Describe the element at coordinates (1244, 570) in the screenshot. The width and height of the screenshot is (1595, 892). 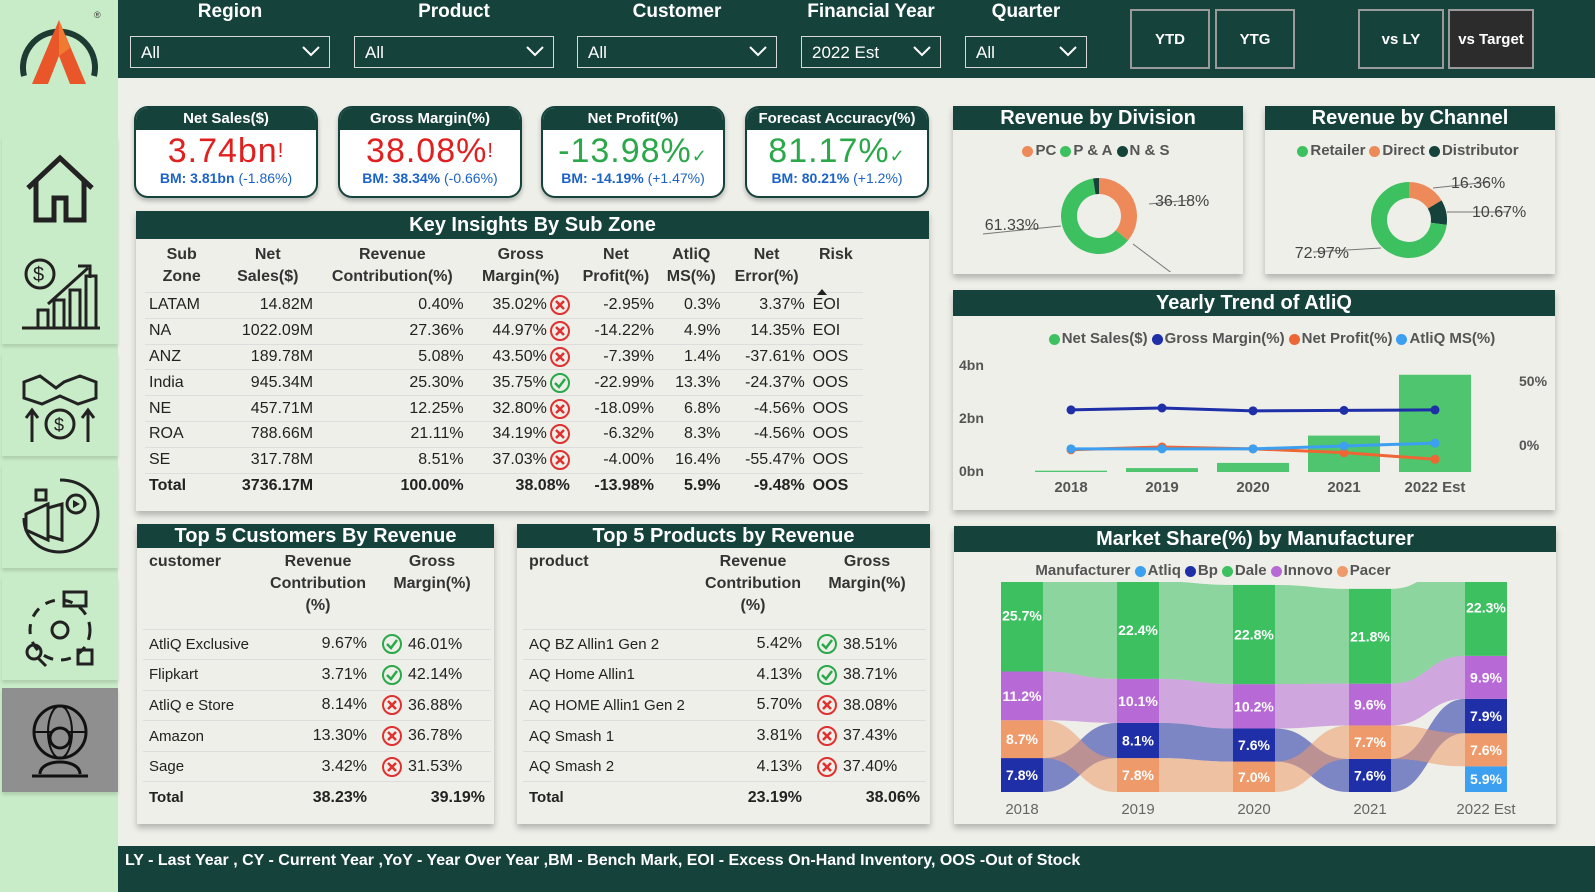
I see `legend-item: Dale` at that location.